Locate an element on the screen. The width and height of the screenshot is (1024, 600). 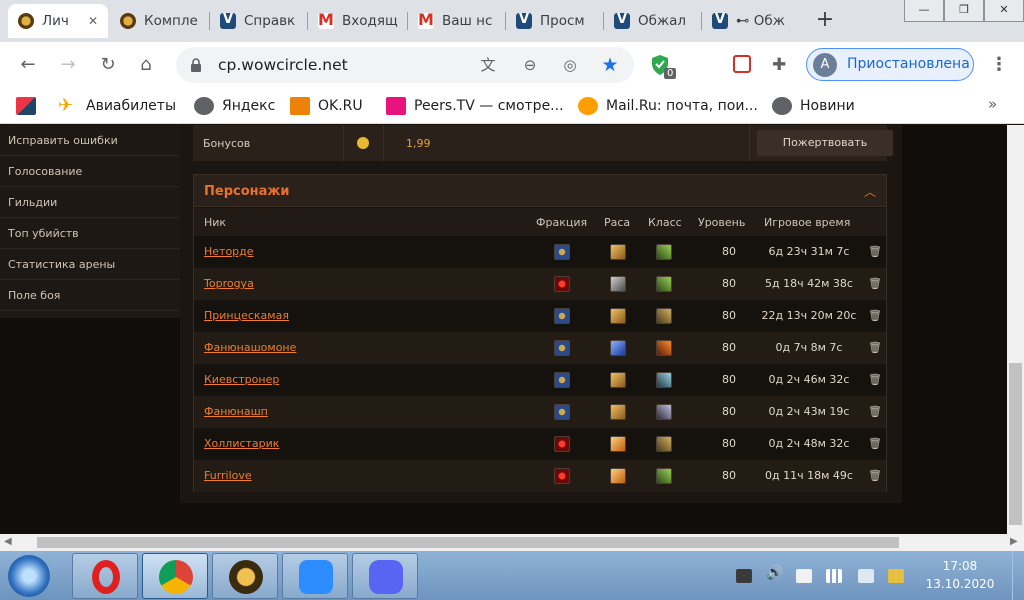
notification-icon is located at coordinates (896, 576).